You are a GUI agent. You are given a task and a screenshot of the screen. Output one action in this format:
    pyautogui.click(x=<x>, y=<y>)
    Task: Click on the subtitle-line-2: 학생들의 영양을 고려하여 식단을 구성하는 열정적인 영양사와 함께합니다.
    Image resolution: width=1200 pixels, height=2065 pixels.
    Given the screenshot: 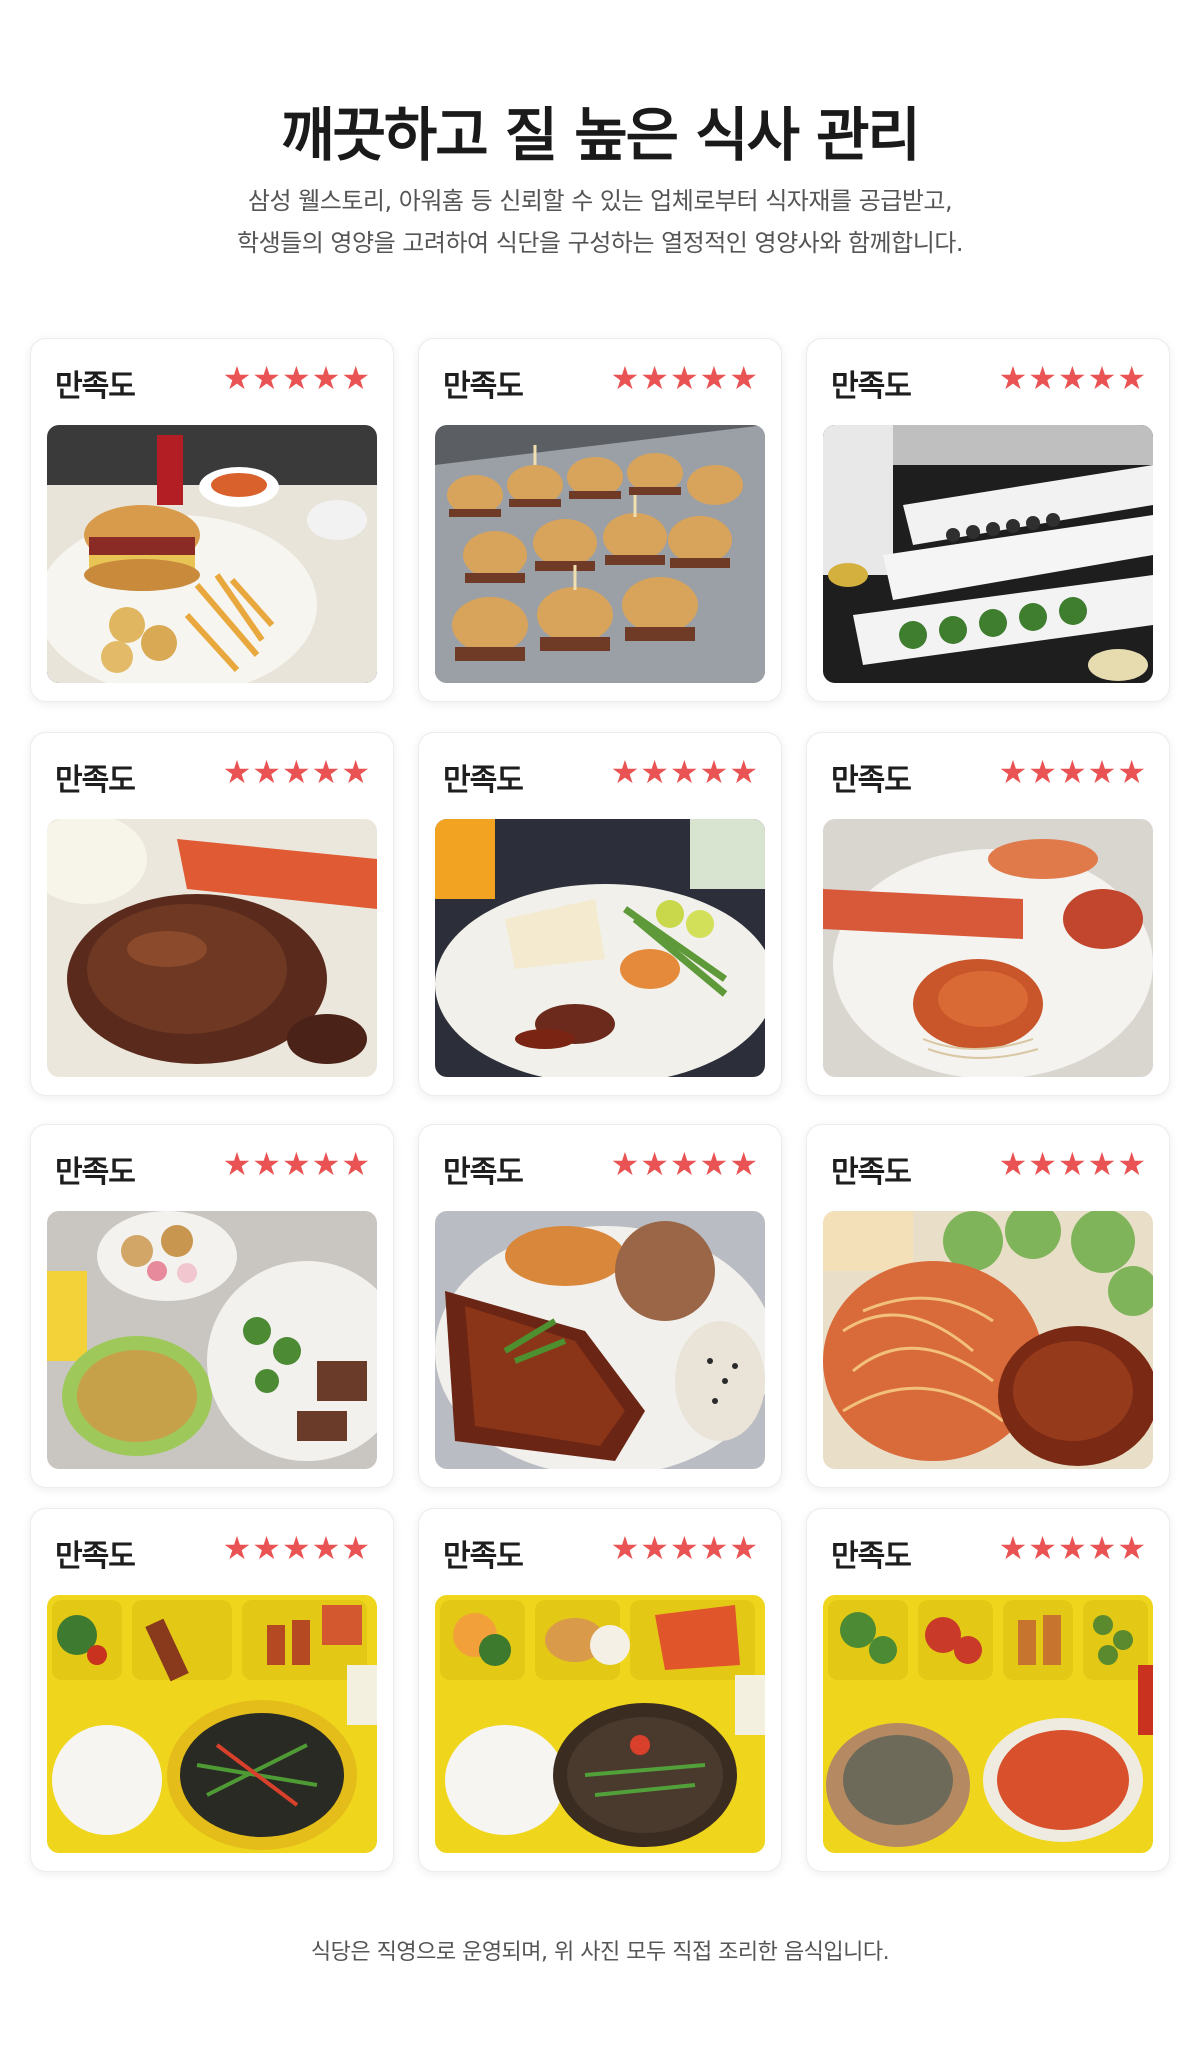 What is the action you would take?
    pyautogui.click(x=600, y=243)
    